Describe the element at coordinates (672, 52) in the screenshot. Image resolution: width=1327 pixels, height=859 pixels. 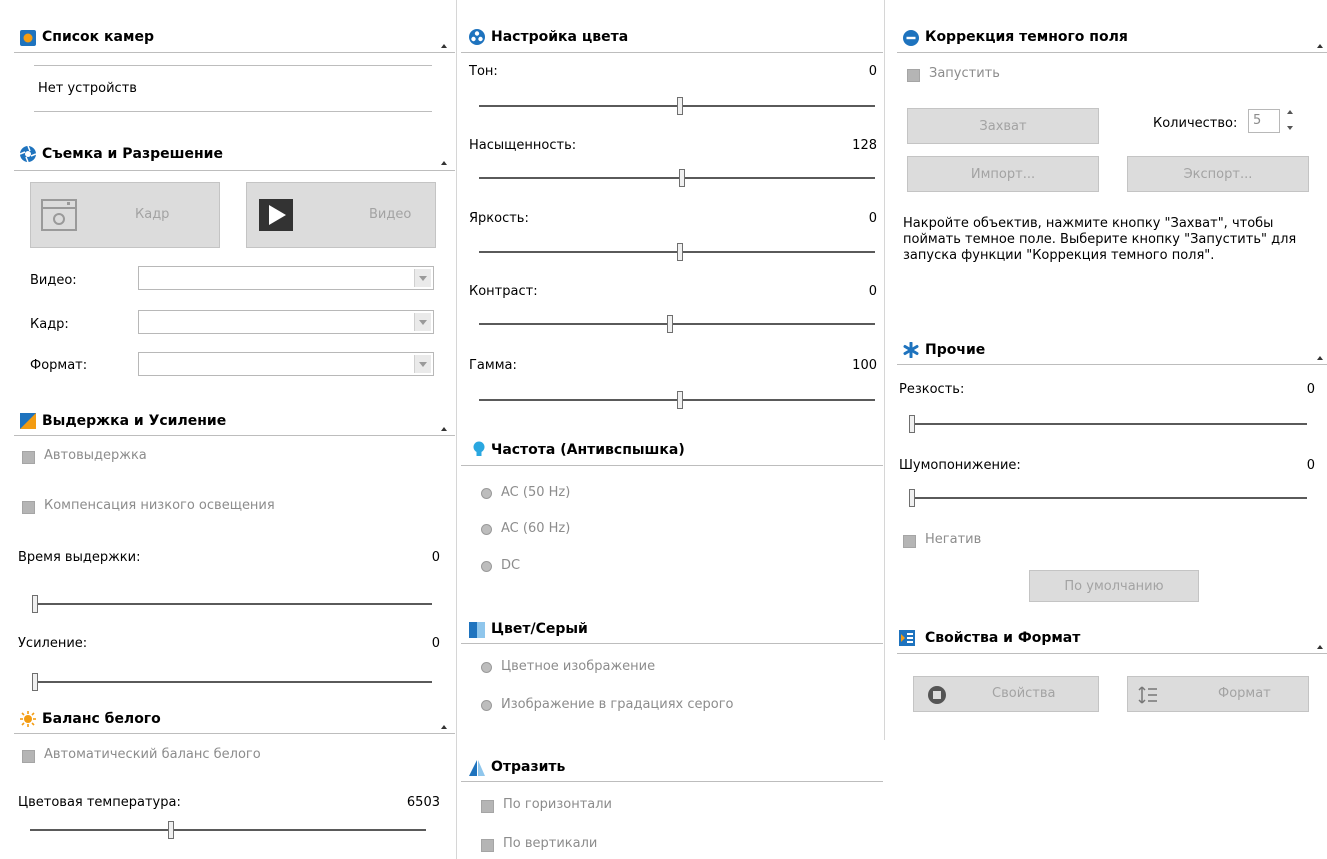
I see `color-settings-header-line` at that location.